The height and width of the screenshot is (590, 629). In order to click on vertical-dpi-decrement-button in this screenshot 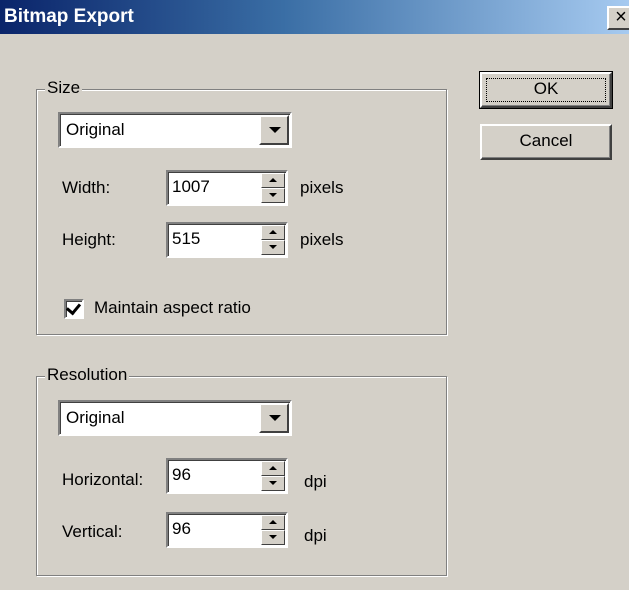, I will do `click(273, 537)`.